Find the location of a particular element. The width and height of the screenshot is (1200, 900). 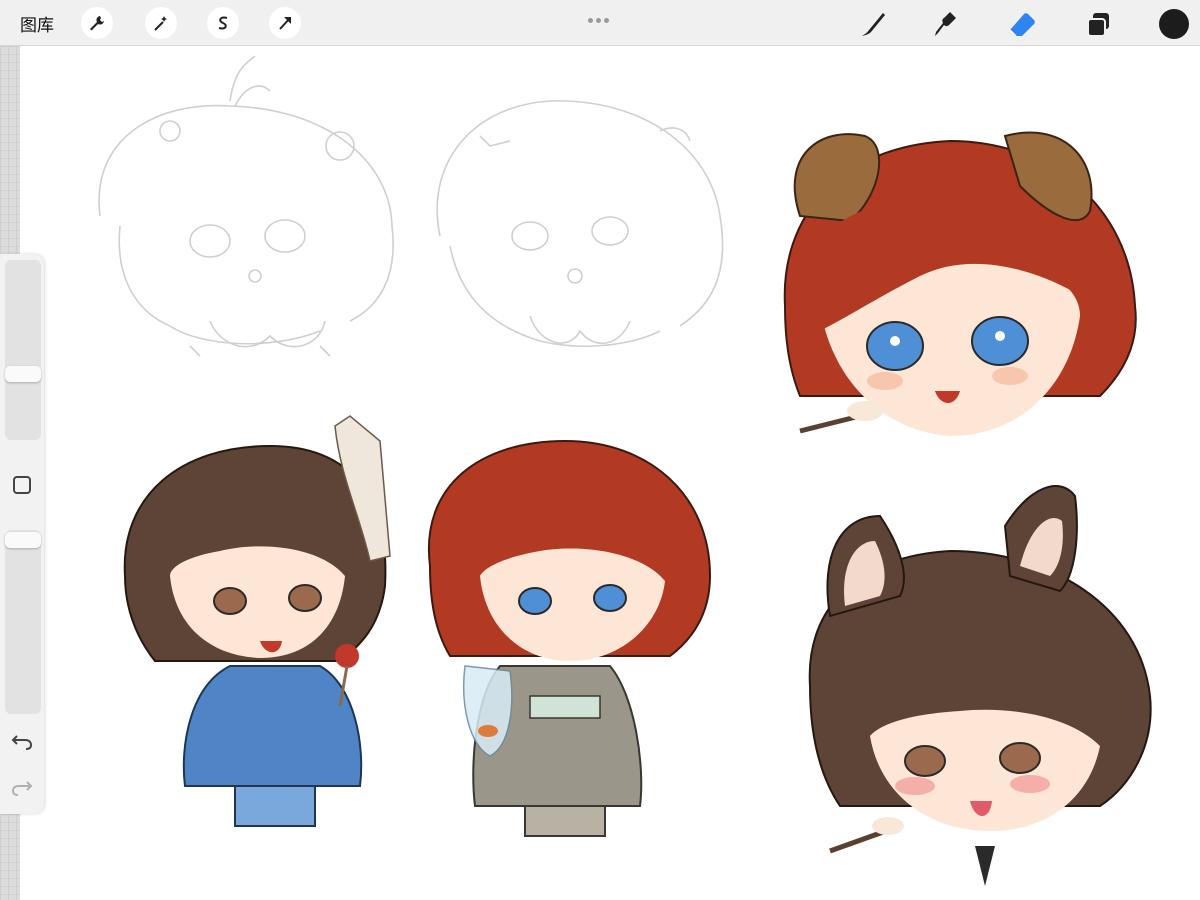

redo-icon is located at coordinates (22, 787).